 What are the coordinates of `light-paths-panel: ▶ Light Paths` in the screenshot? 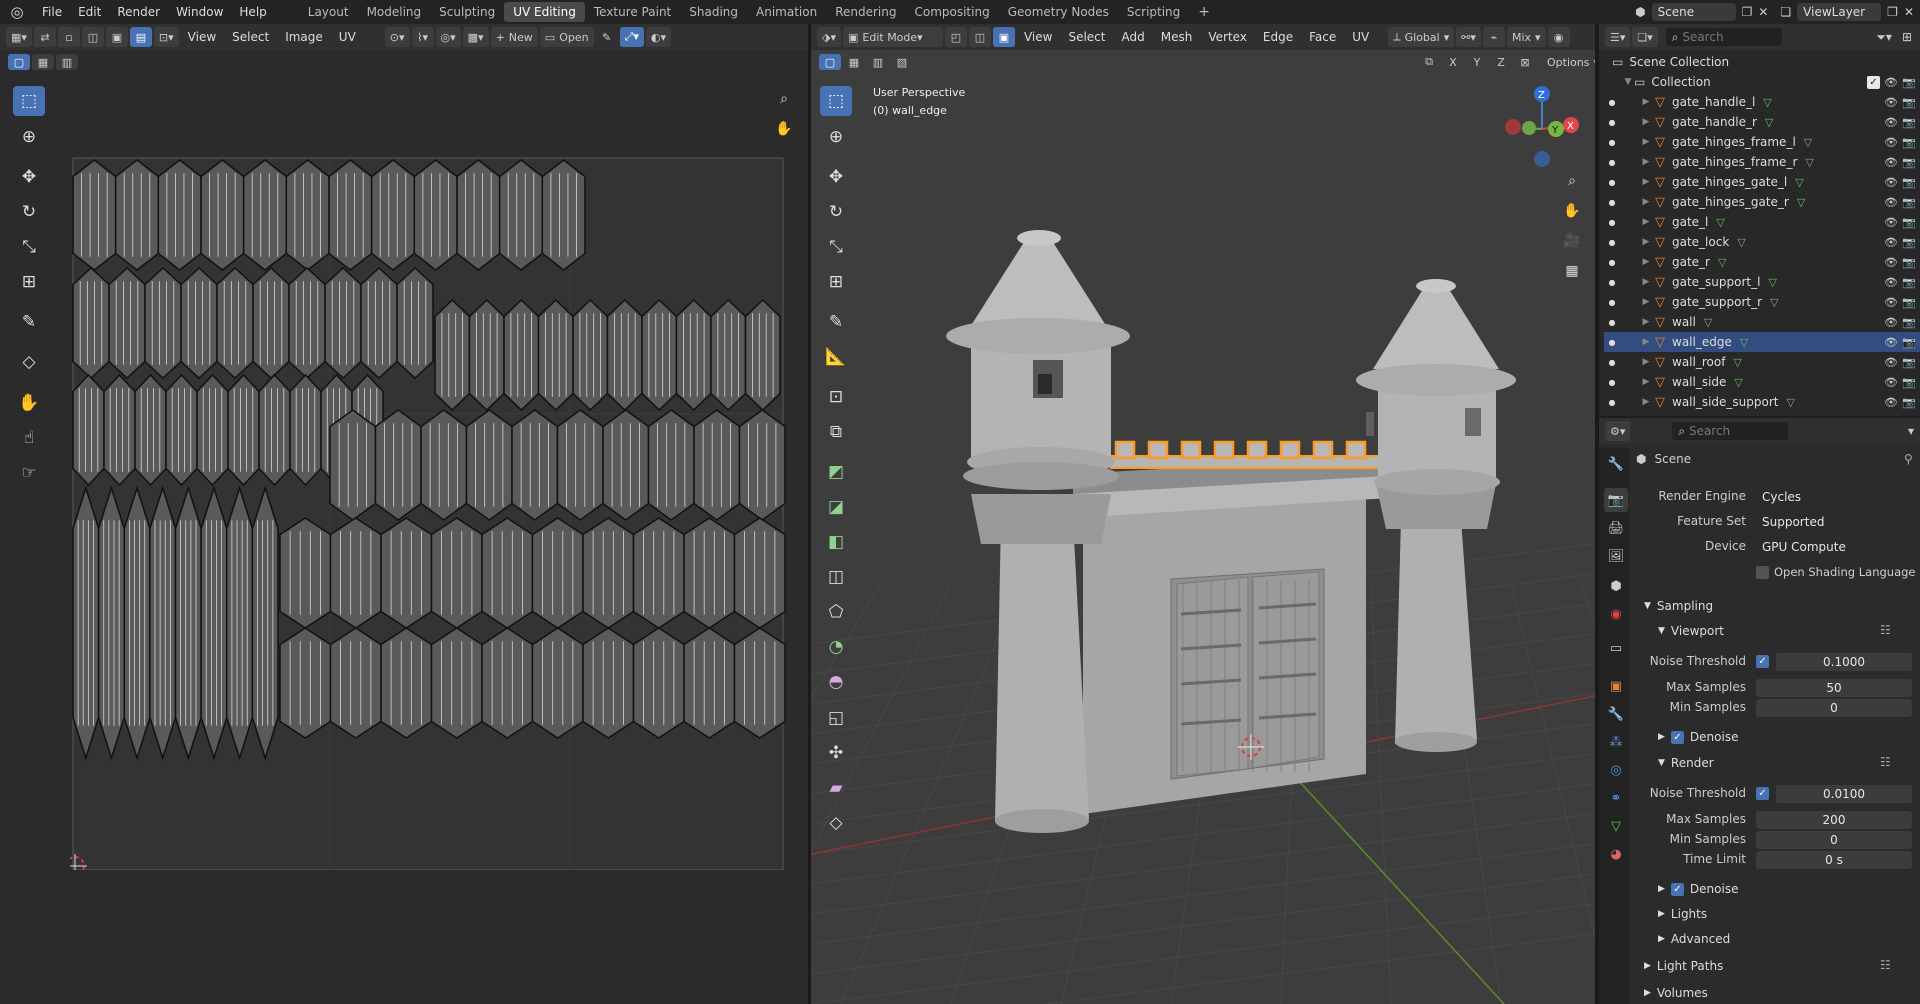 It's located at (1683, 966).